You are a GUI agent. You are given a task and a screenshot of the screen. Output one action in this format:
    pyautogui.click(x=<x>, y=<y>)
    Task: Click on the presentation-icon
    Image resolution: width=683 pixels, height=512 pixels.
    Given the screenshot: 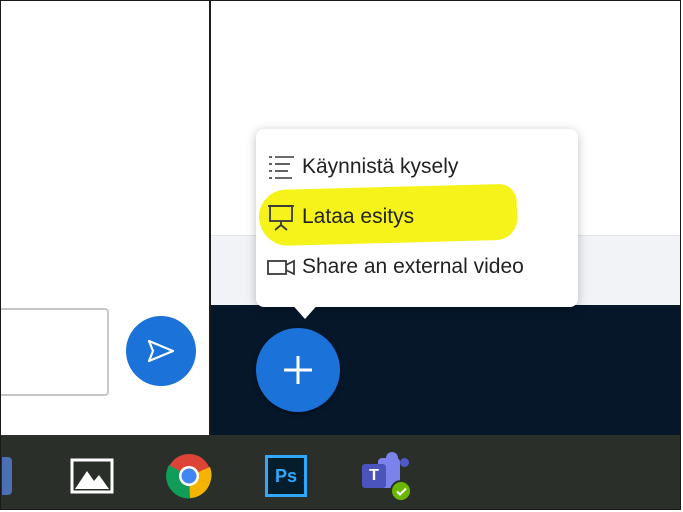 What is the action you would take?
    pyautogui.click(x=284, y=217)
    